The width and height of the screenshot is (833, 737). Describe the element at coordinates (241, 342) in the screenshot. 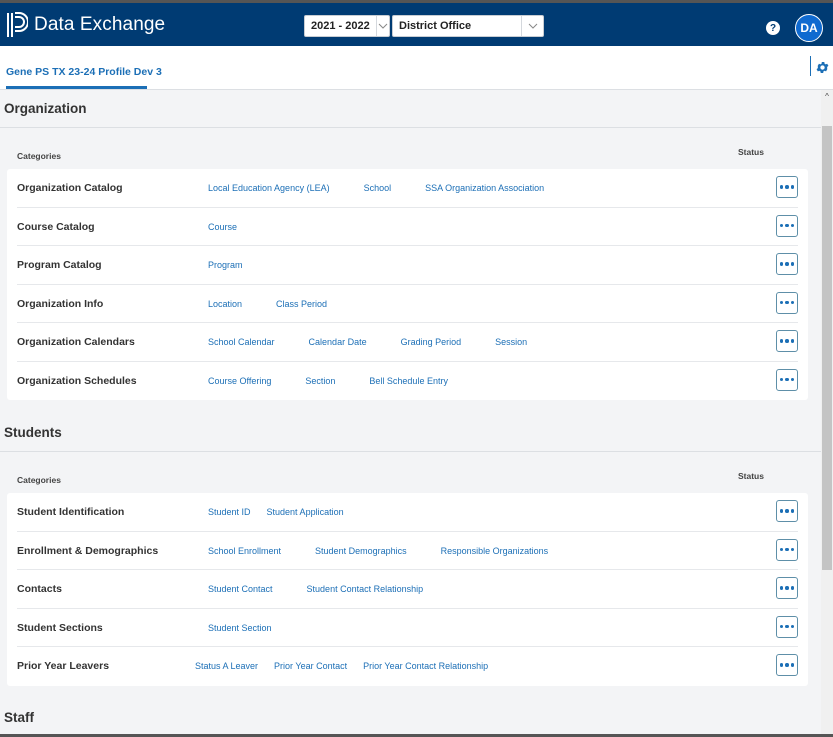

I see `link-school-calendar: School Calendar` at that location.